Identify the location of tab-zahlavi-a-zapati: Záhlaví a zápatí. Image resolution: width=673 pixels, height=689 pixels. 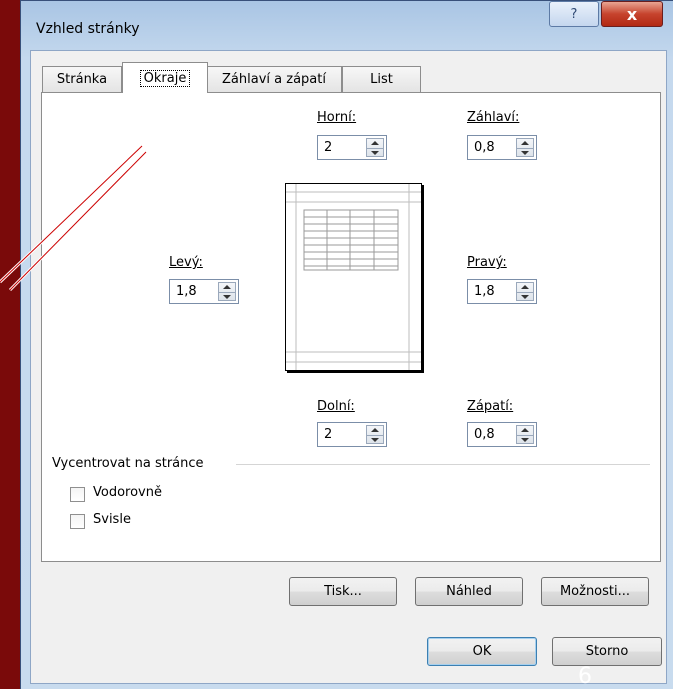
(274, 79).